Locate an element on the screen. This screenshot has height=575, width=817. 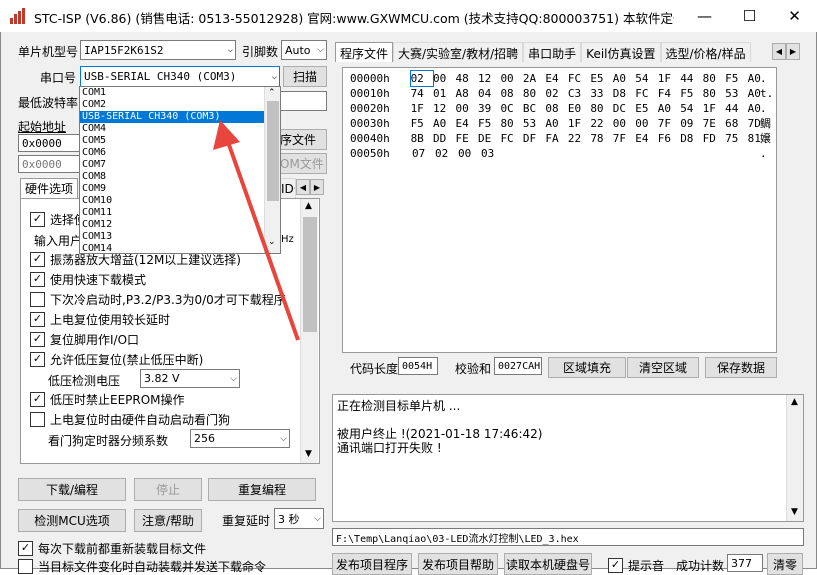
red-arrow-annotation is located at coordinates (256, 230).